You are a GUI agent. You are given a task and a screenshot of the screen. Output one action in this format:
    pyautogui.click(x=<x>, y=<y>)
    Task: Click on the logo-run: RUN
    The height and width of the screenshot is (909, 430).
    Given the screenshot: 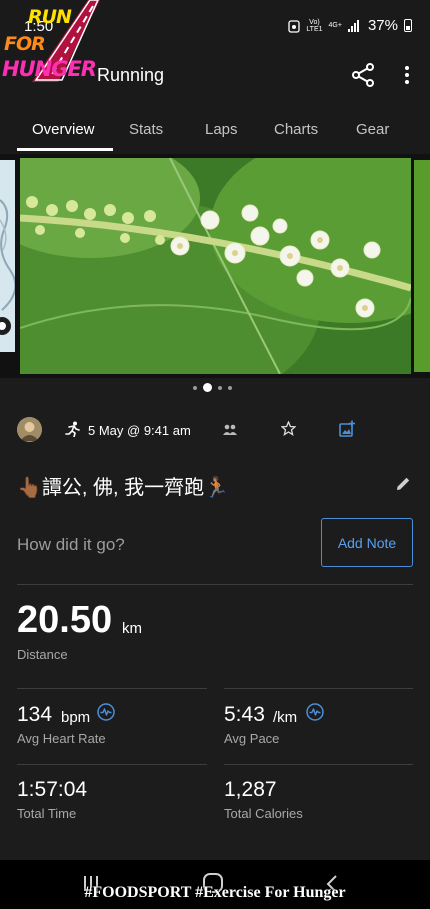 What is the action you would take?
    pyautogui.click(x=50, y=17)
    